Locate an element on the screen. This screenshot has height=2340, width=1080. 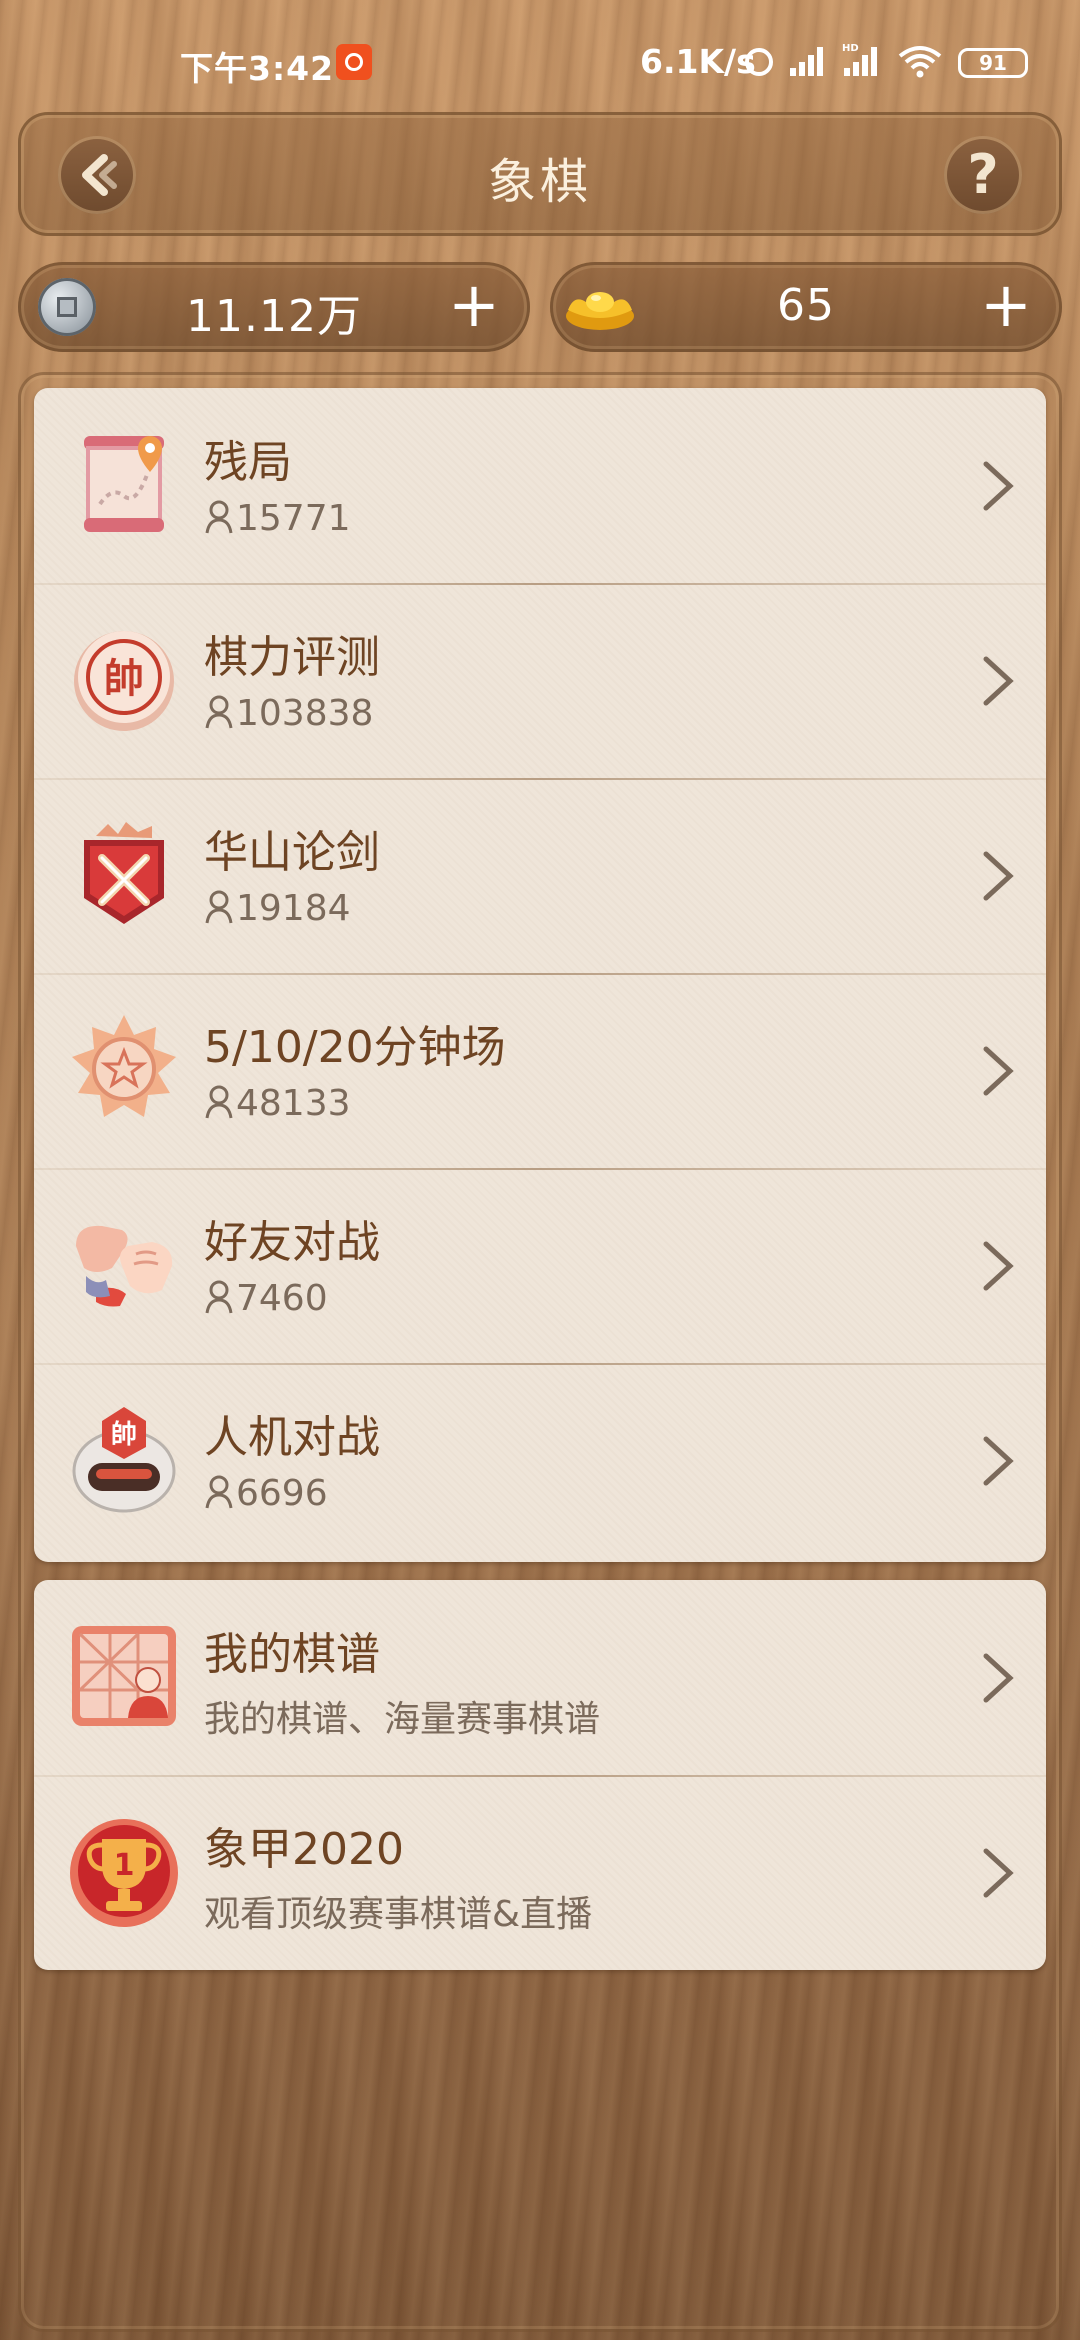
signal-hd-icon: HD is located at coordinates (859, 59).